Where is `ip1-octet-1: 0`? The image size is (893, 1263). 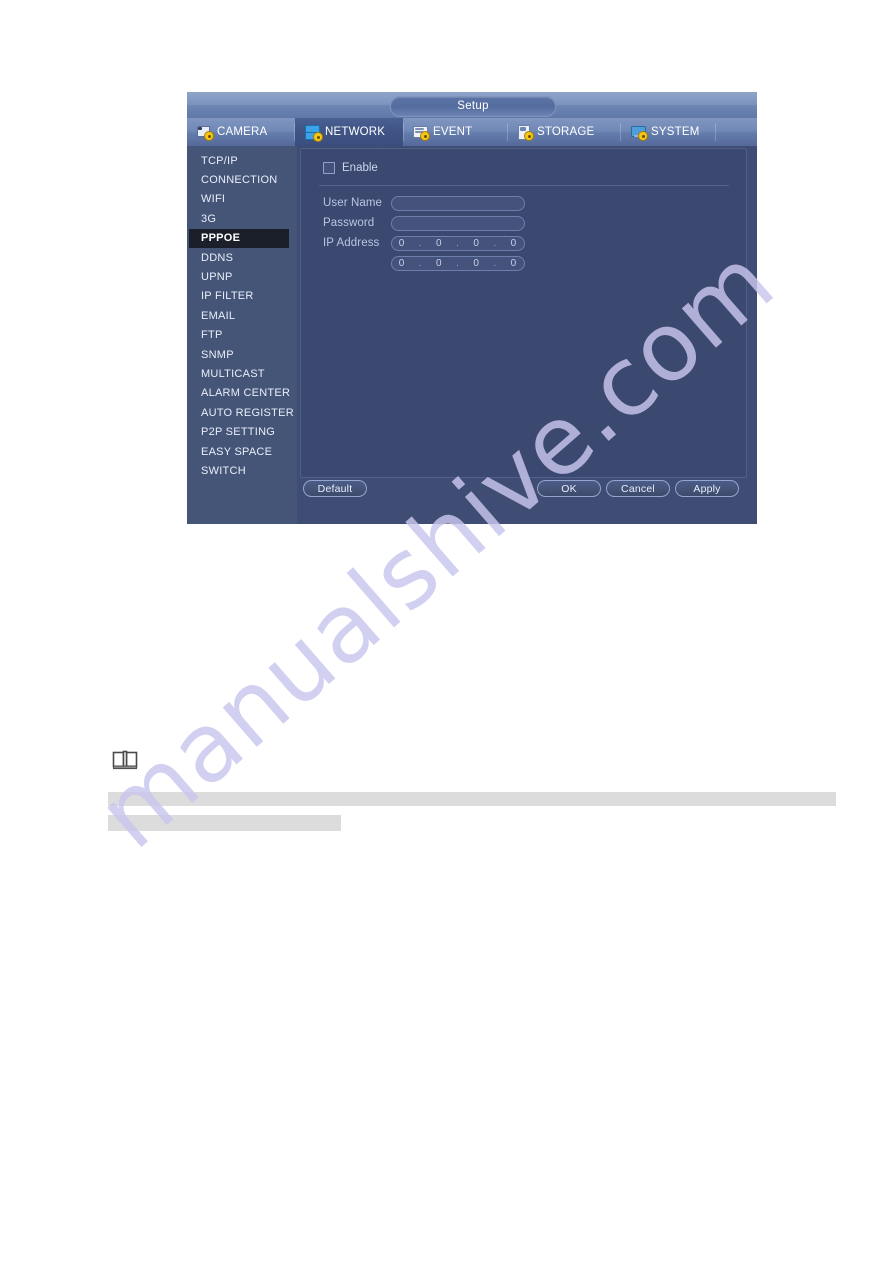
ip1-octet-1: 0 is located at coordinates (402, 243).